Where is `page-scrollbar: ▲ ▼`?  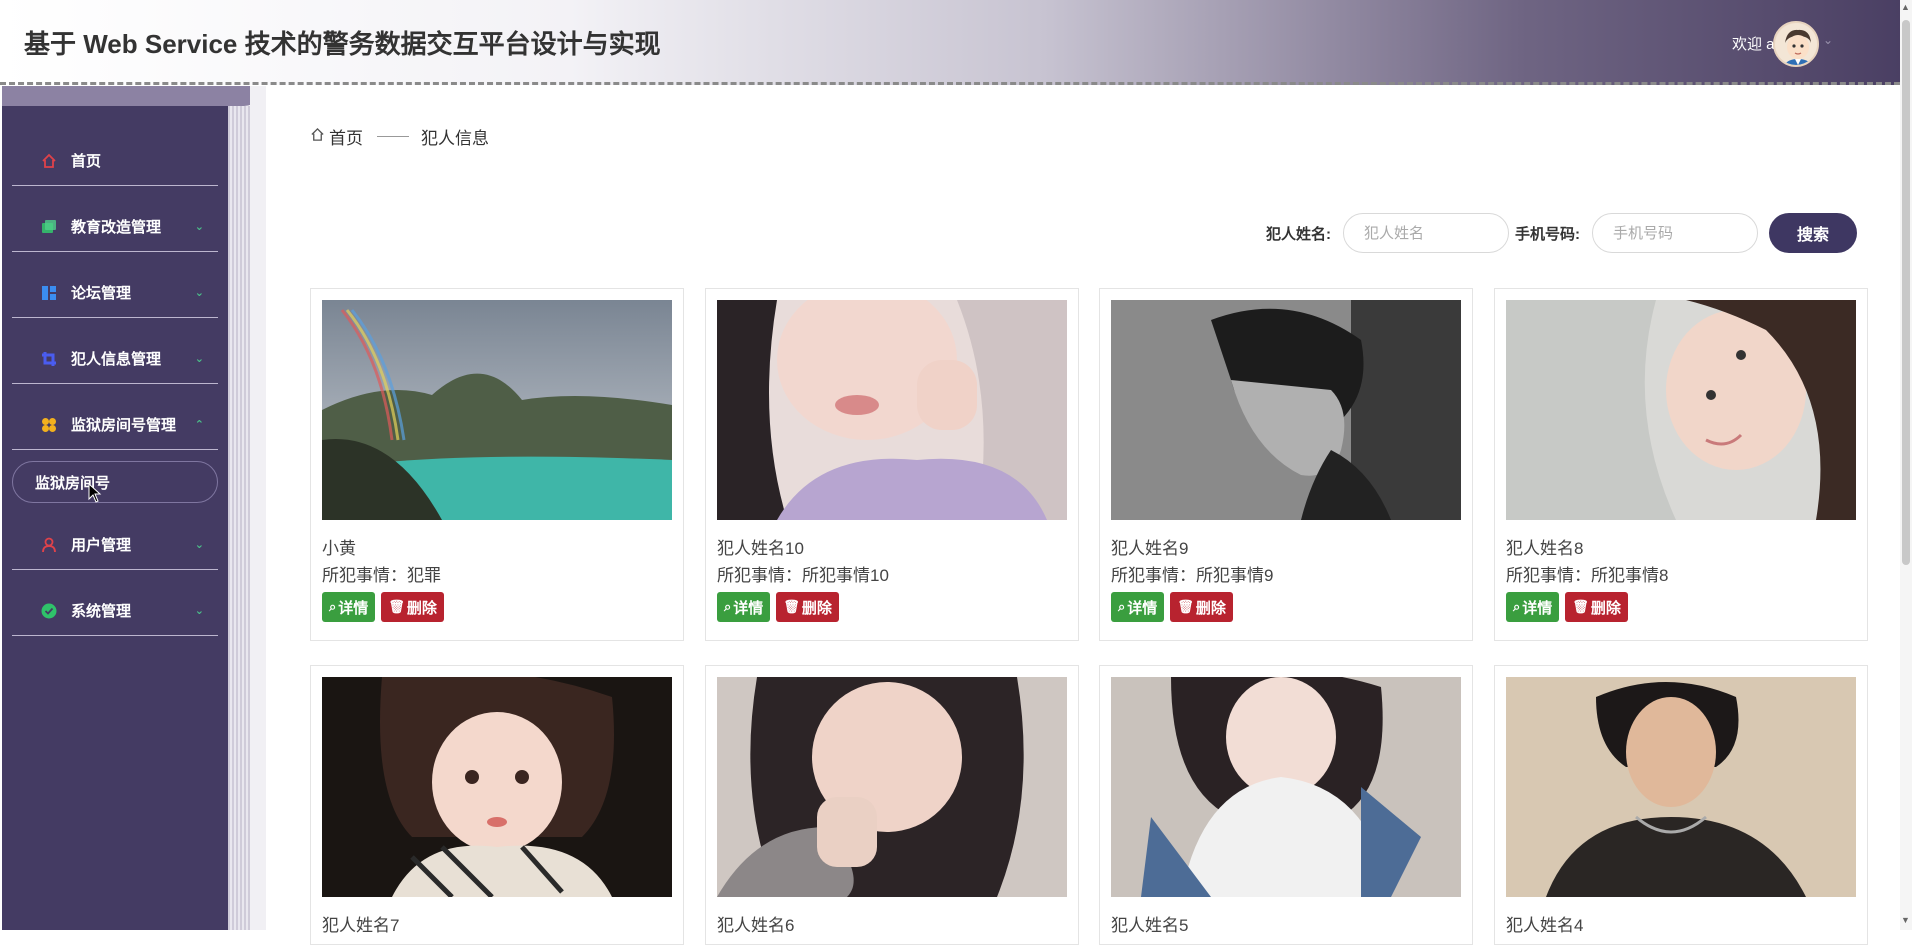 page-scrollbar: ▲ ▼ is located at coordinates (1906, 465).